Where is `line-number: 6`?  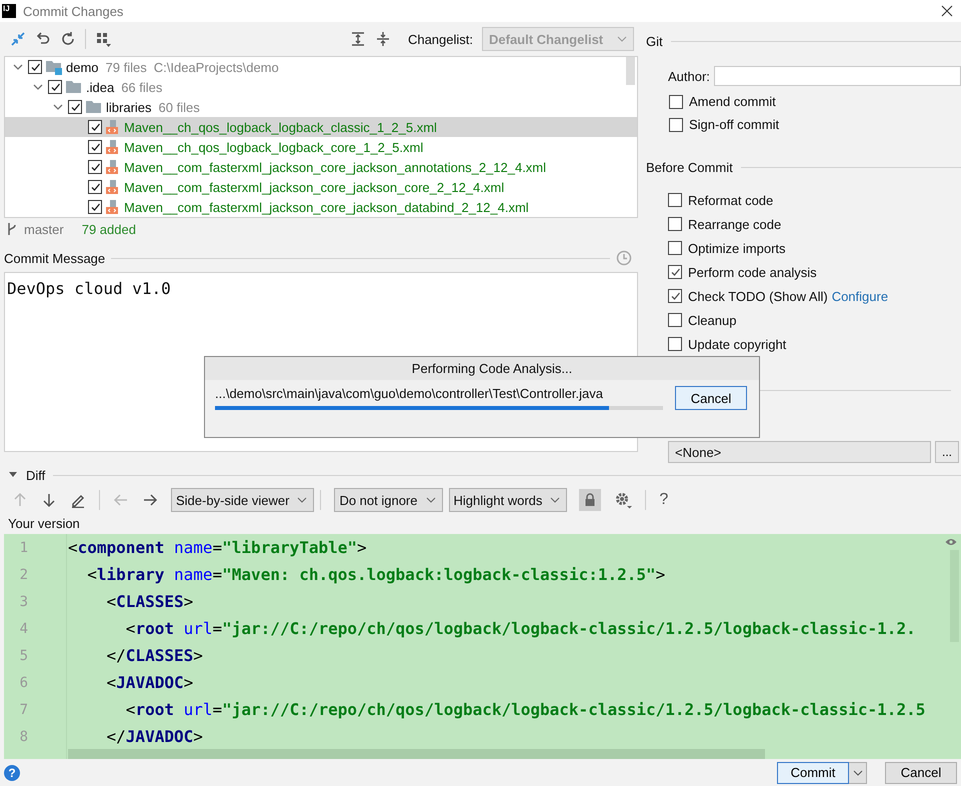 line-number: 6 is located at coordinates (23, 682).